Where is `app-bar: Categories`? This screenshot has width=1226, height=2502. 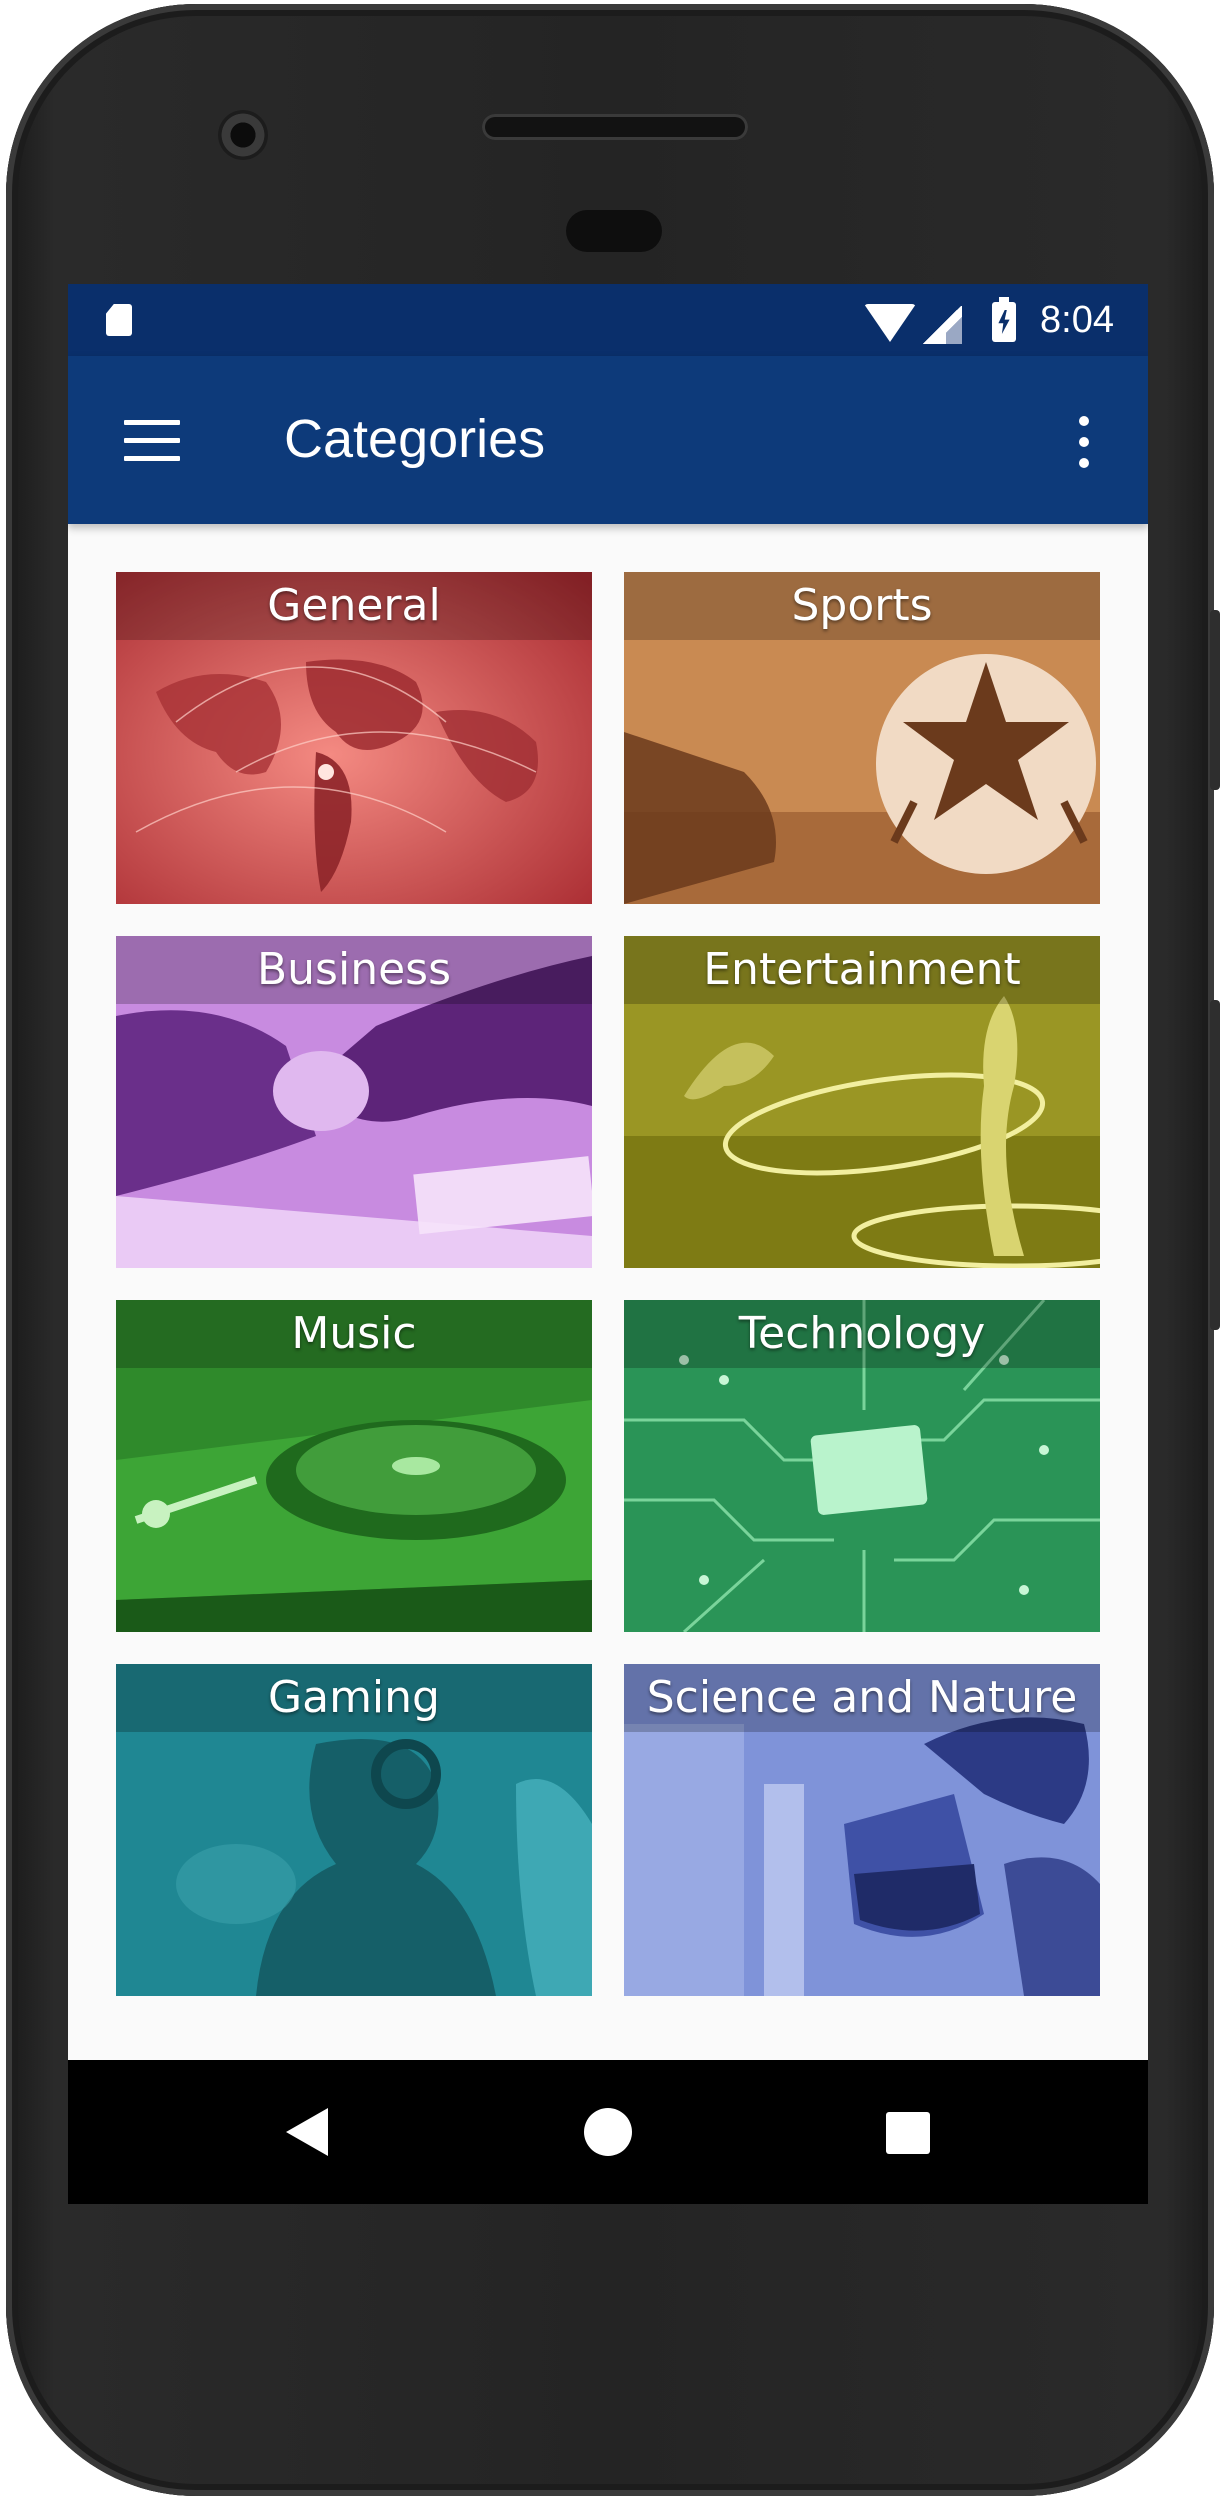 app-bar: Categories is located at coordinates (608, 440).